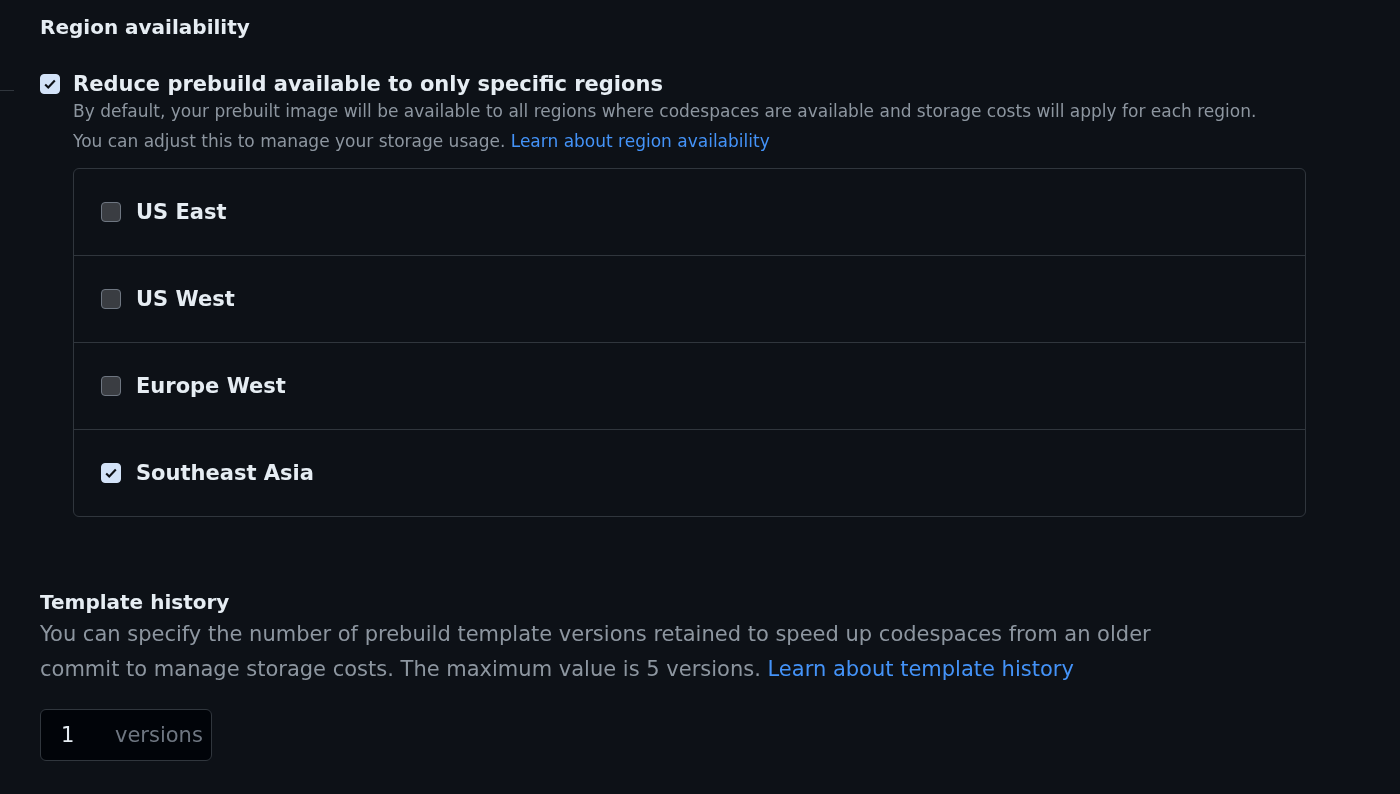  I want to click on template-history-link: Learn about template history, so click(920, 669).